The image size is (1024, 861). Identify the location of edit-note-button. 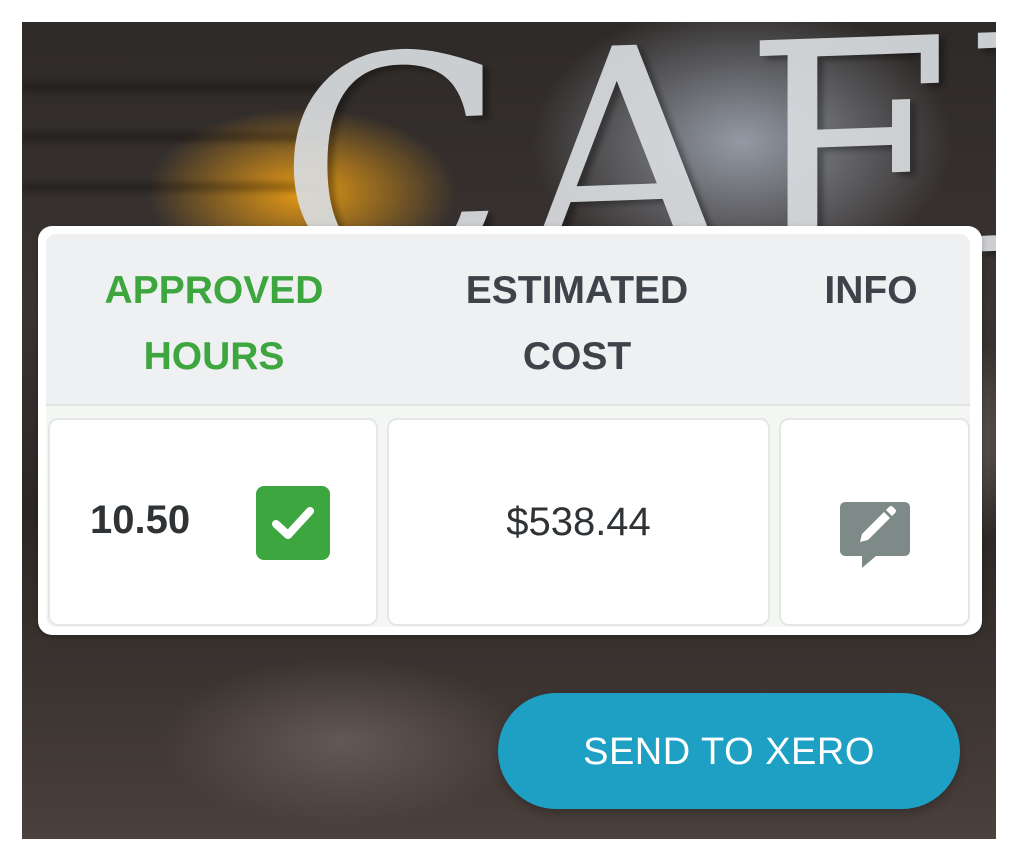
(875, 535).